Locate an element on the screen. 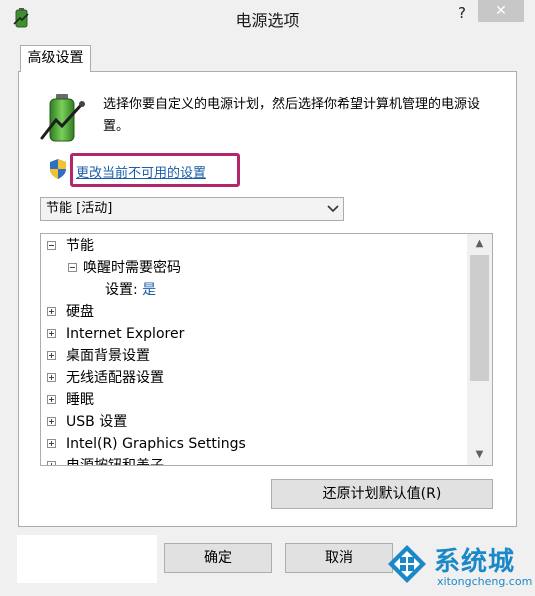 The height and width of the screenshot is (596, 535). watermark-brand: 系统城 is located at coordinates (475, 562).